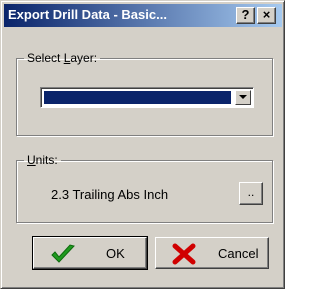  I want to click on ok-label: OK, so click(115, 253).